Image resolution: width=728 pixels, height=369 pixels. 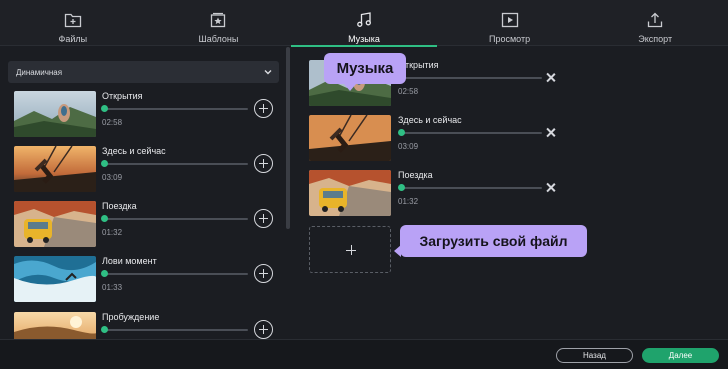 I want to click on back-button: Назад, so click(x=594, y=355).